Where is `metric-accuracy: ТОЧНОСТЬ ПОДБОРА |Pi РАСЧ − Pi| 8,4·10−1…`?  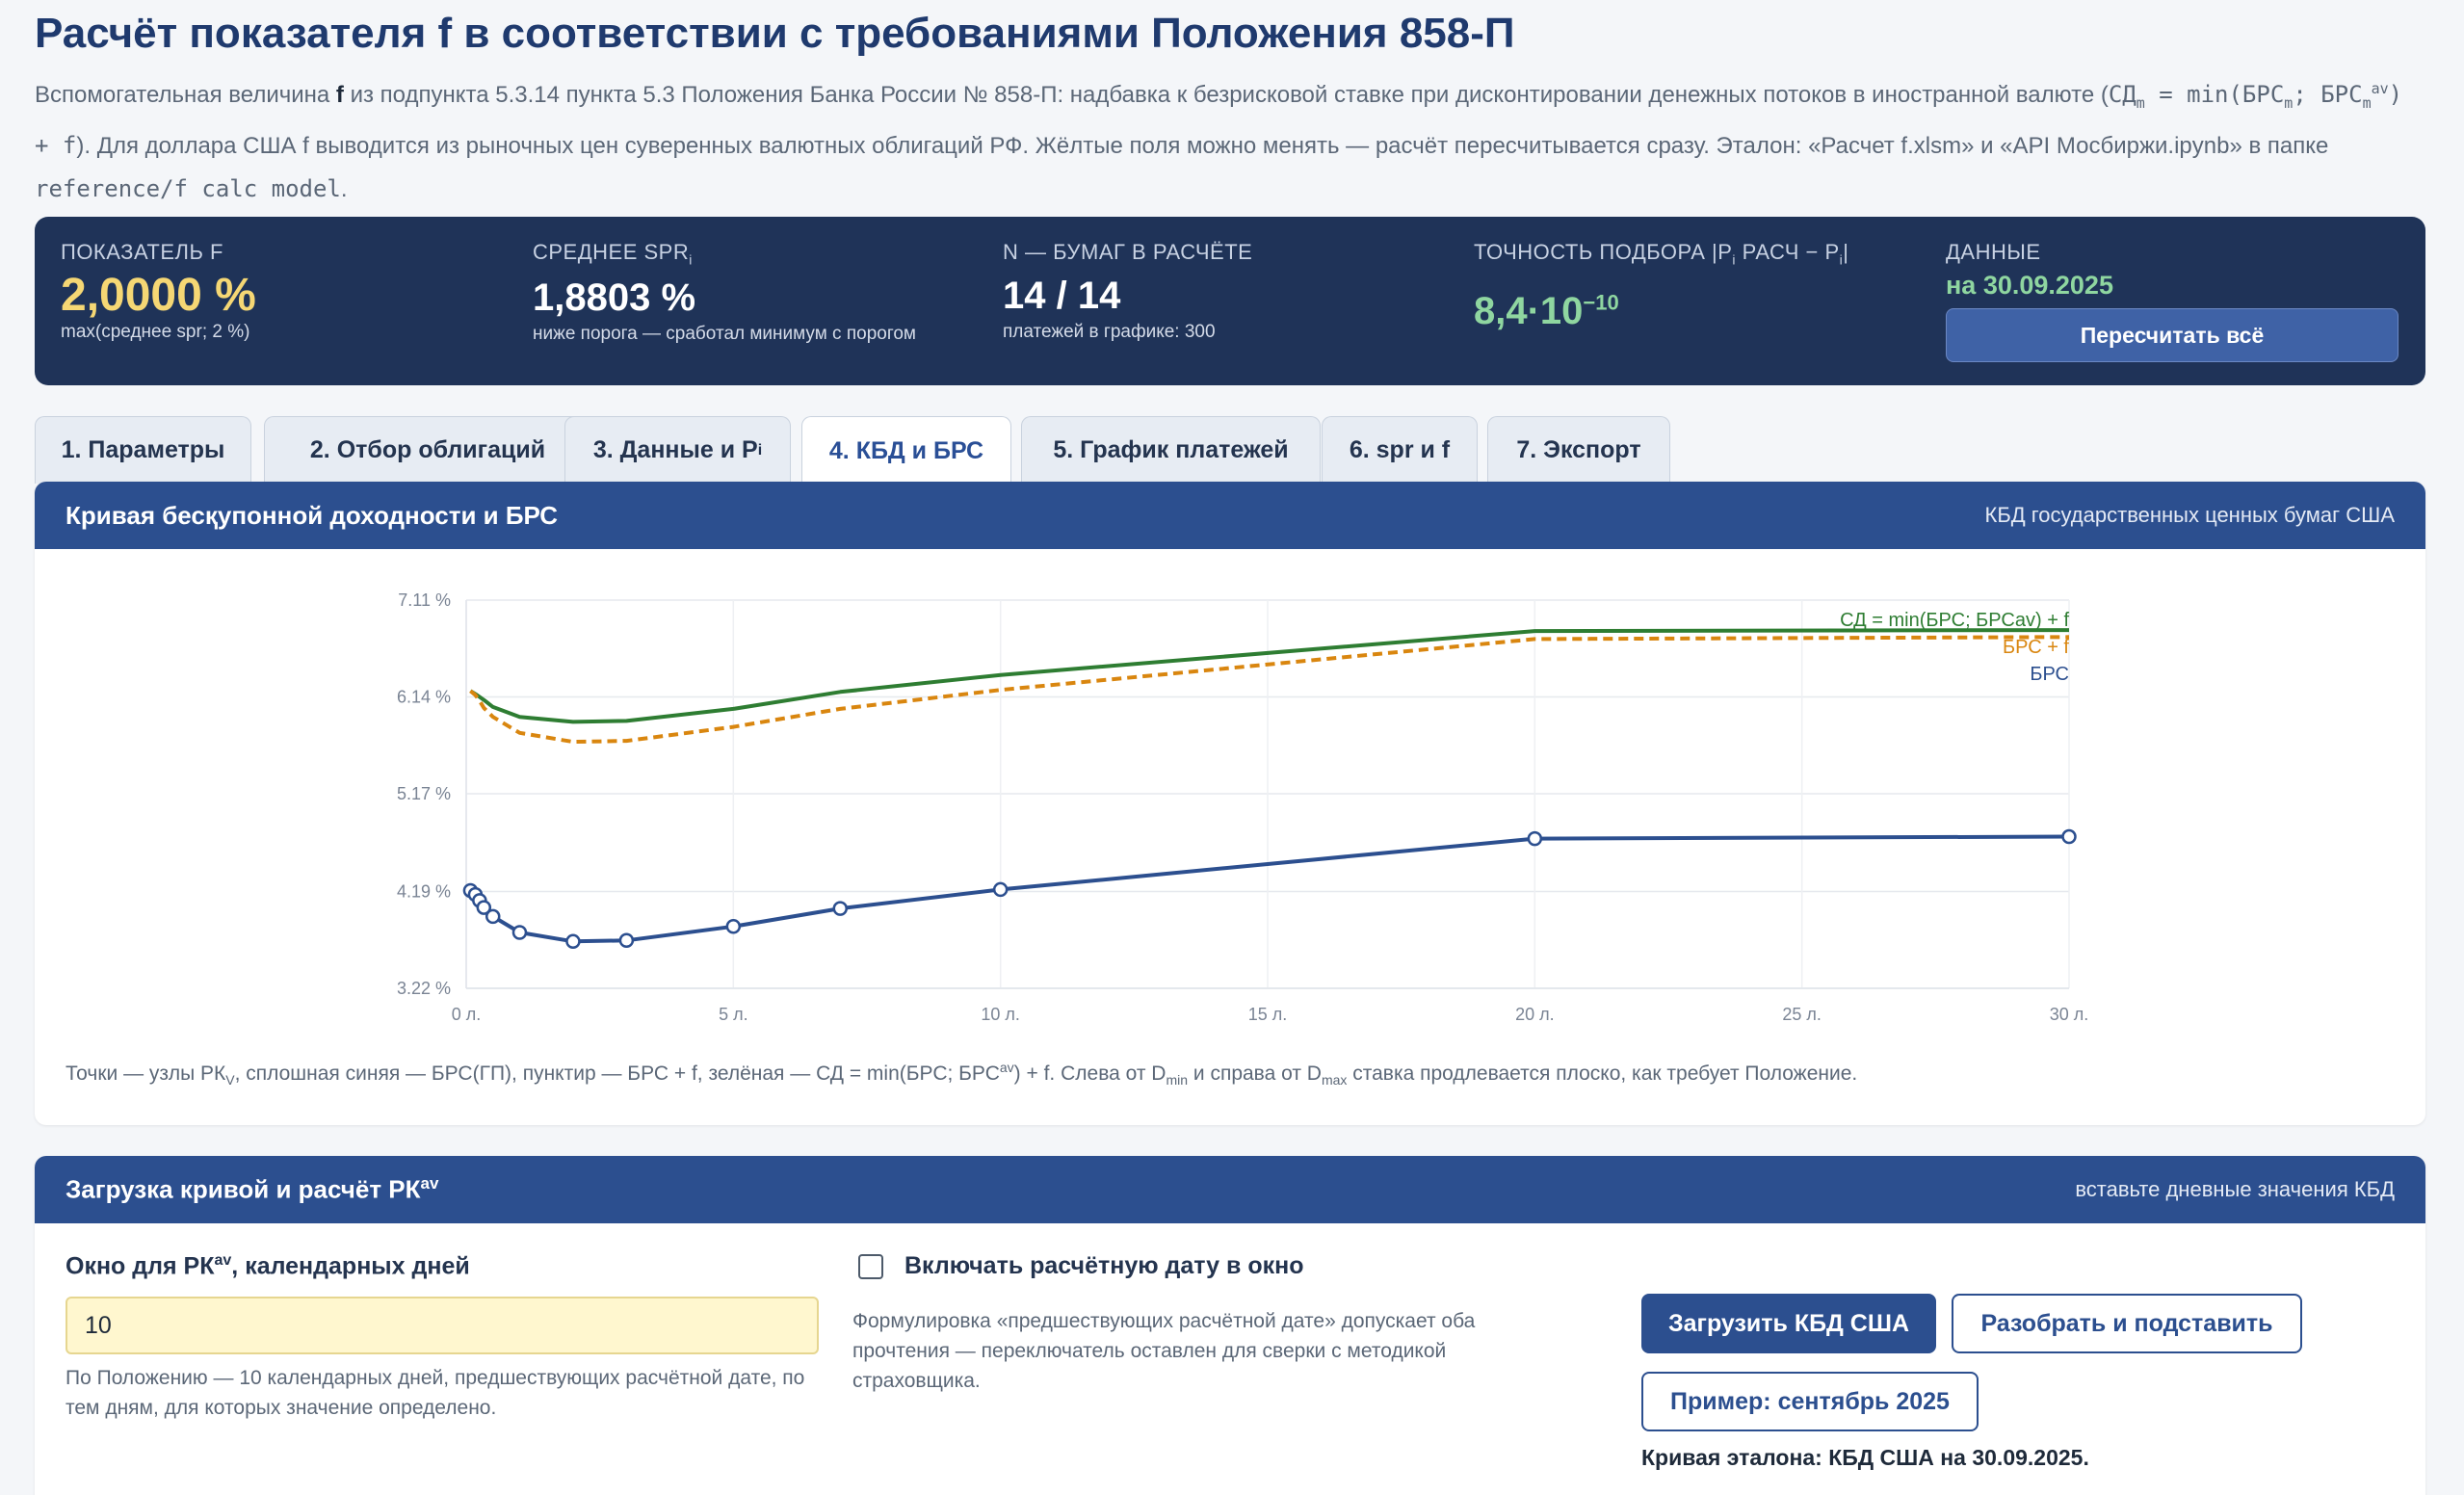 metric-accuracy: ТОЧНОСТЬ ПОДБОРА |Pi РАСЧ − Pi| 8,4·10−1… is located at coordinates (1662, 286).